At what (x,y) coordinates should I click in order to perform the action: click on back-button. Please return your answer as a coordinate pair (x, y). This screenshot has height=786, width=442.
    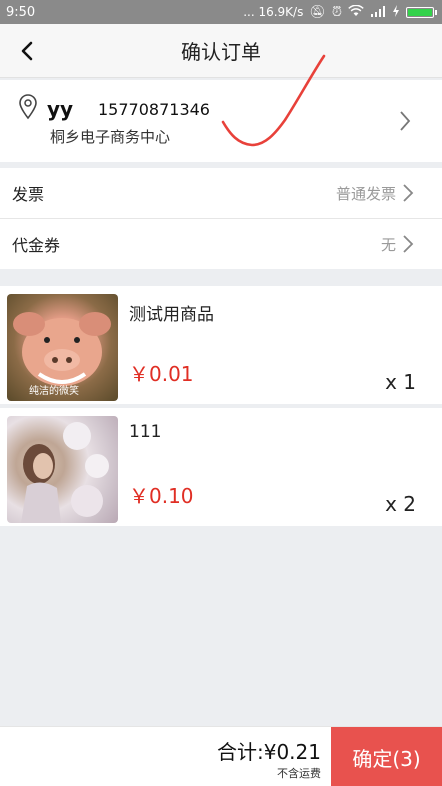
    Looking at the image, I should click on (27, 51).